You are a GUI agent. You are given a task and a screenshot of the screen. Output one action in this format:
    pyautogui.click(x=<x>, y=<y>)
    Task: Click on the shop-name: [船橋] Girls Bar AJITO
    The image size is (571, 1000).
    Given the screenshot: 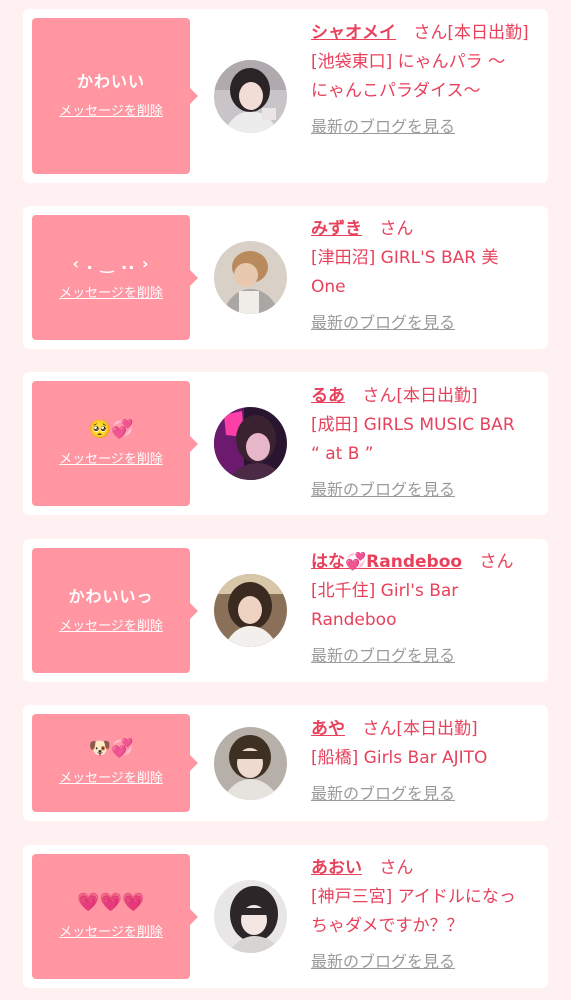 What is the action you would take?
    pyautogui.click(x=427, y=758)
    